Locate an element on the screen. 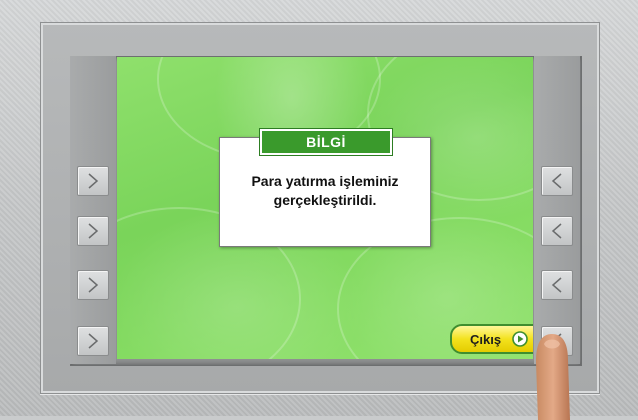 The width and height of the screenshot is (638, 420). exit-label: Çıkış is located at coordinates (486, 339).